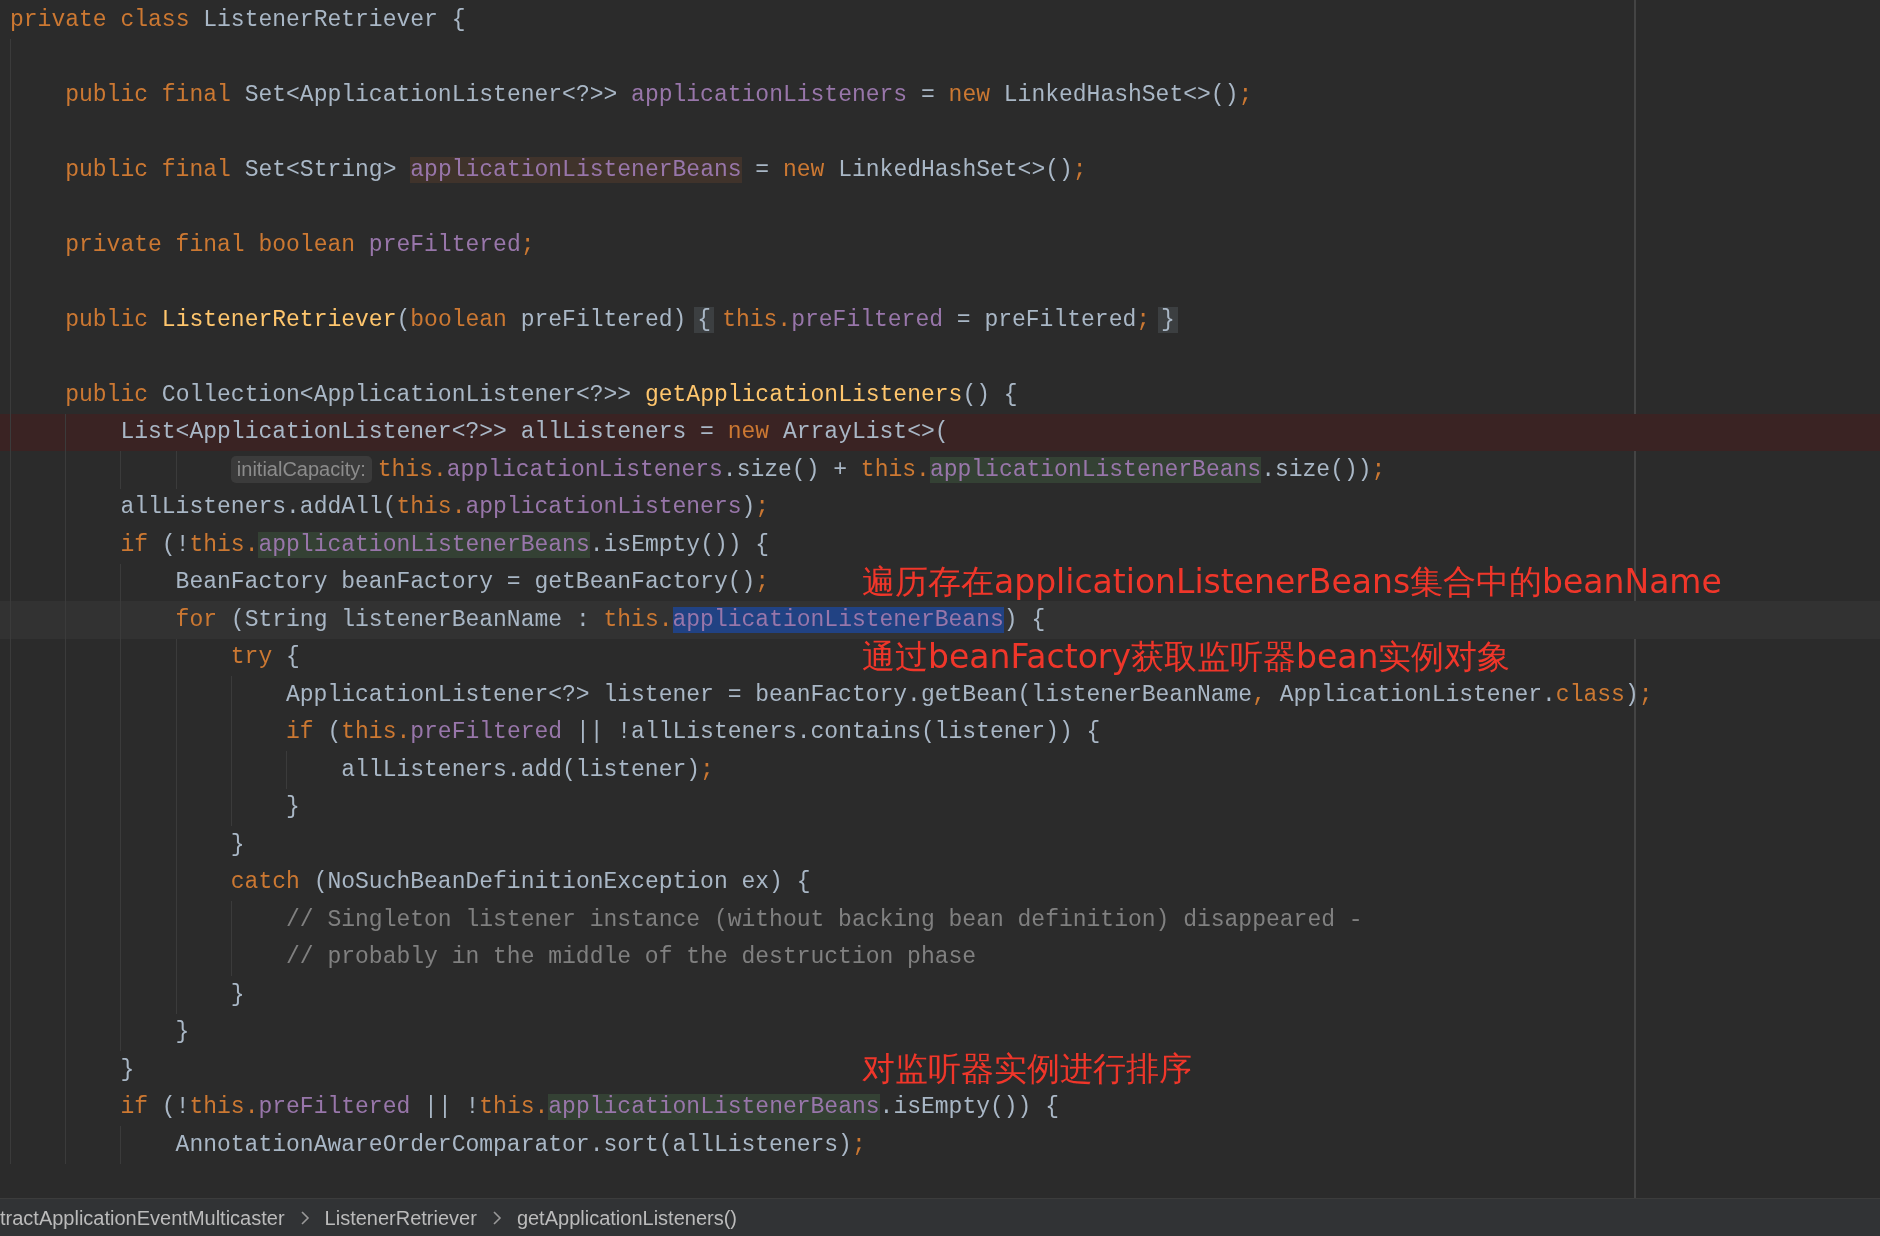 The width and height of the screenshot is (1880, 1236). Describe the element at coordinates (610, 619) in the screenshot. I see `code-line: for (String listenerBeanName : this.applicationListenerBeans) {` at that location.